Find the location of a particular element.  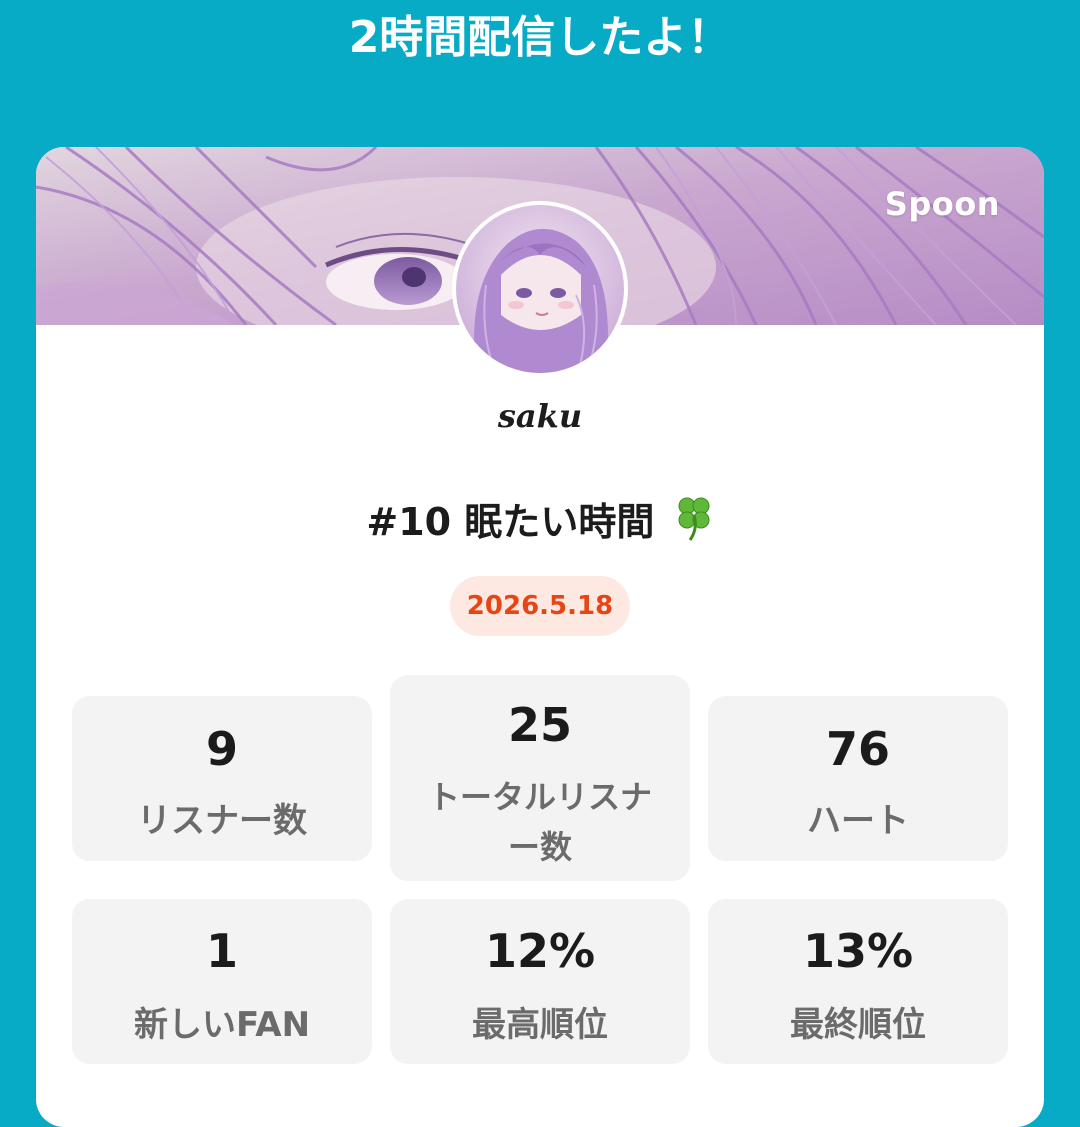

stat-value: 9 is located at coordinates (221, 749).